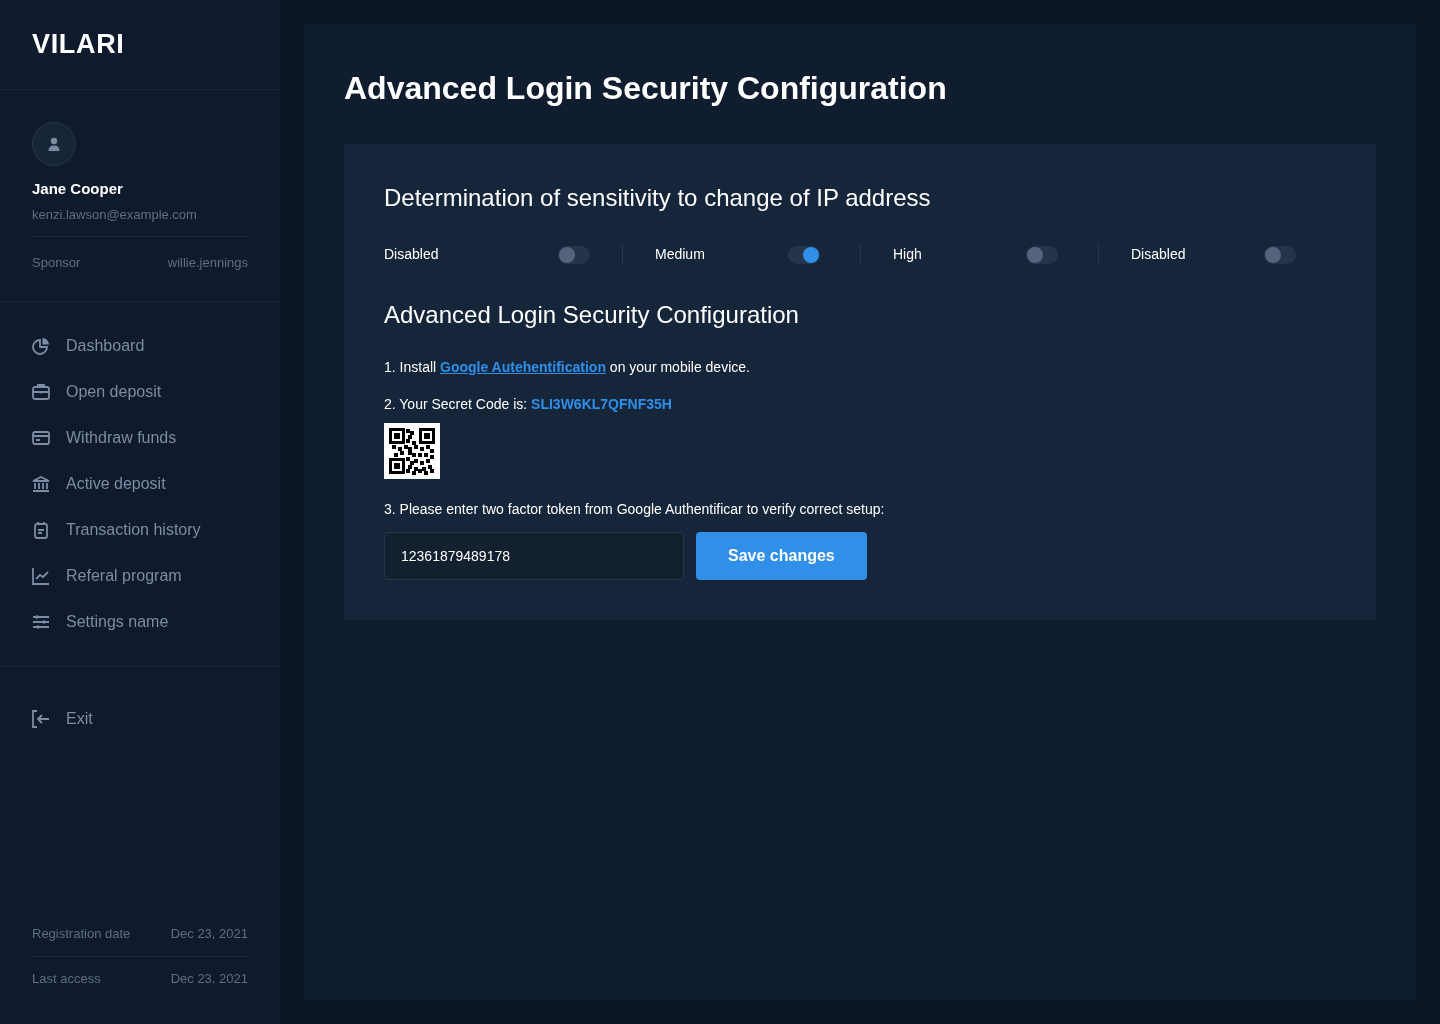 Image resolution: width=1440 pixels, height=1024 pixels. I want to click on sponsor-label: Sponsor, so click(56, 263).